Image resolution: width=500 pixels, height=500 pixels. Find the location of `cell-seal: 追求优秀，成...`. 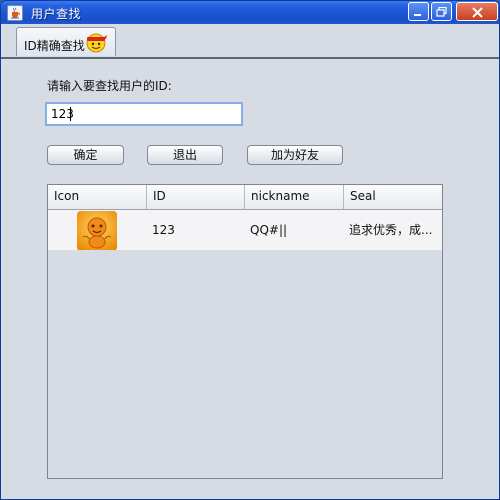

cell-seal: 追求优秀，成... is located at coordinates (391, 230).